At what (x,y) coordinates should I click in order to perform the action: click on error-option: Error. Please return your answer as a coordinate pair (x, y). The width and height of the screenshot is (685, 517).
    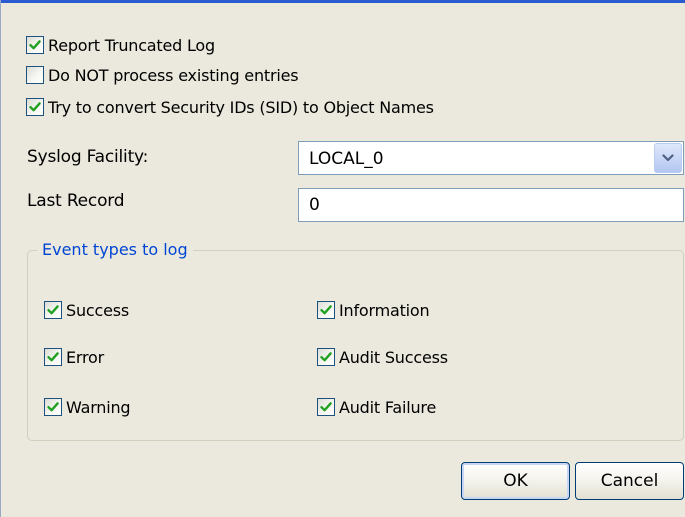
    Looking at the image, I should click on (74, 357).